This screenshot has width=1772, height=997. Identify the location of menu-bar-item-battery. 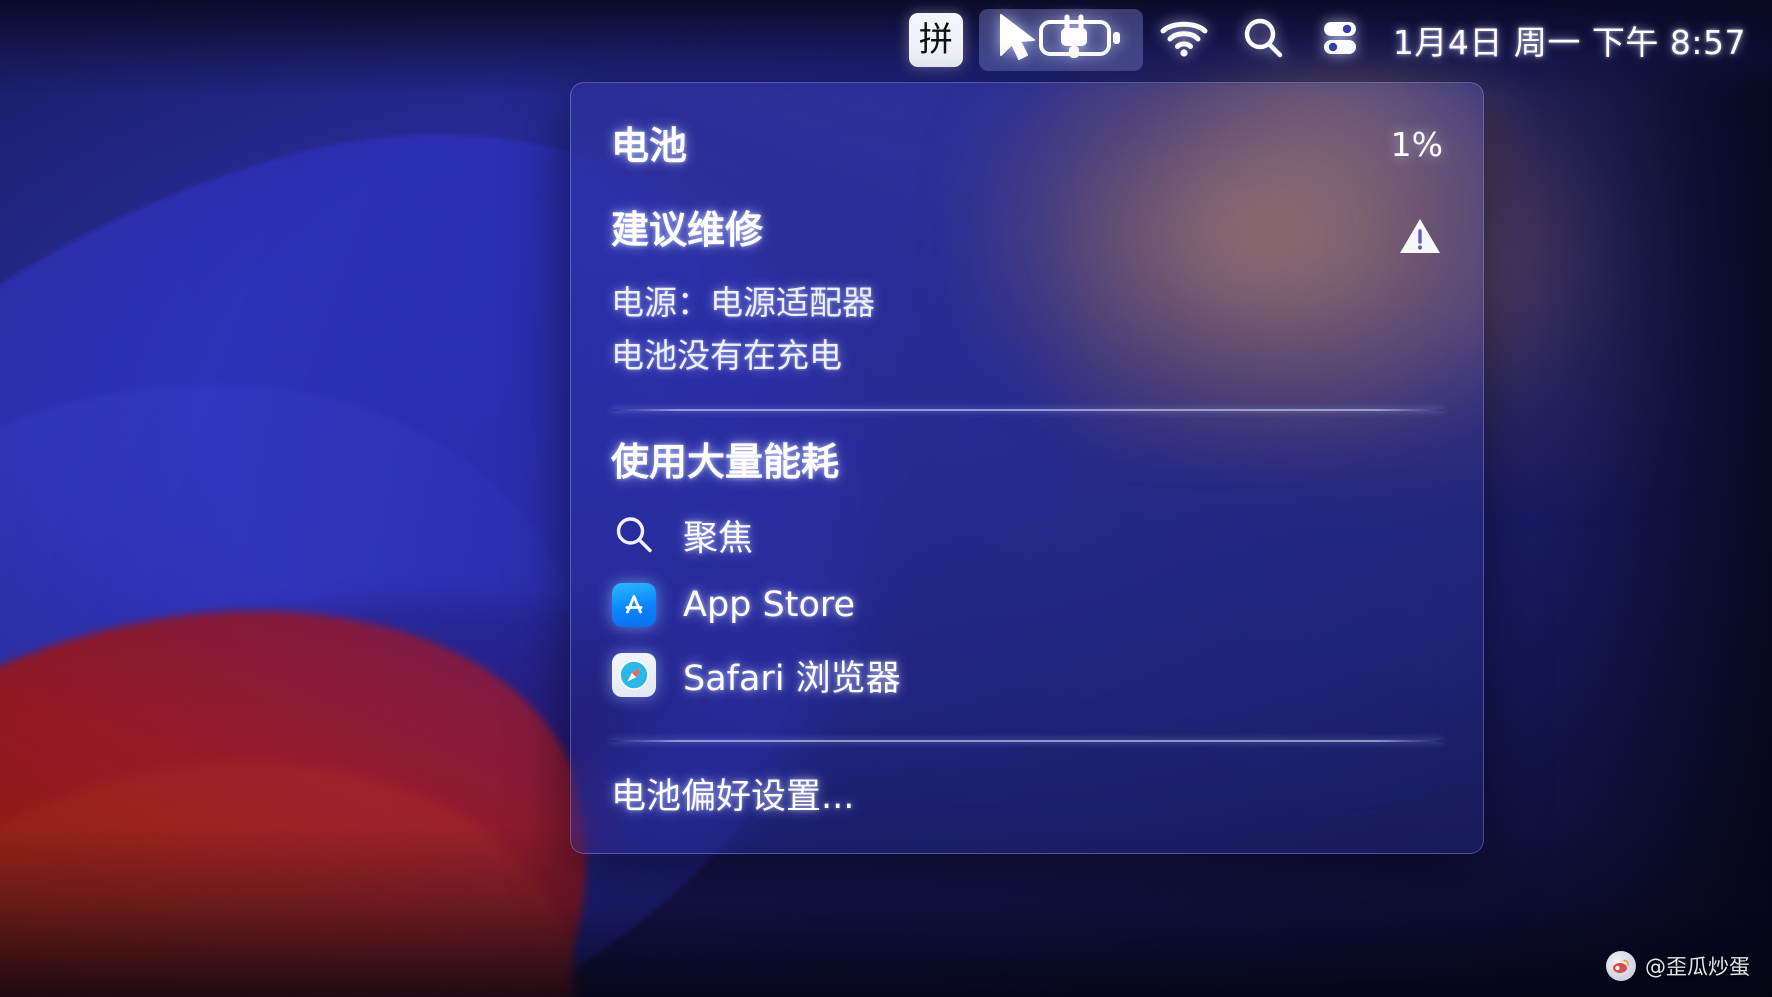
(1060, 40).